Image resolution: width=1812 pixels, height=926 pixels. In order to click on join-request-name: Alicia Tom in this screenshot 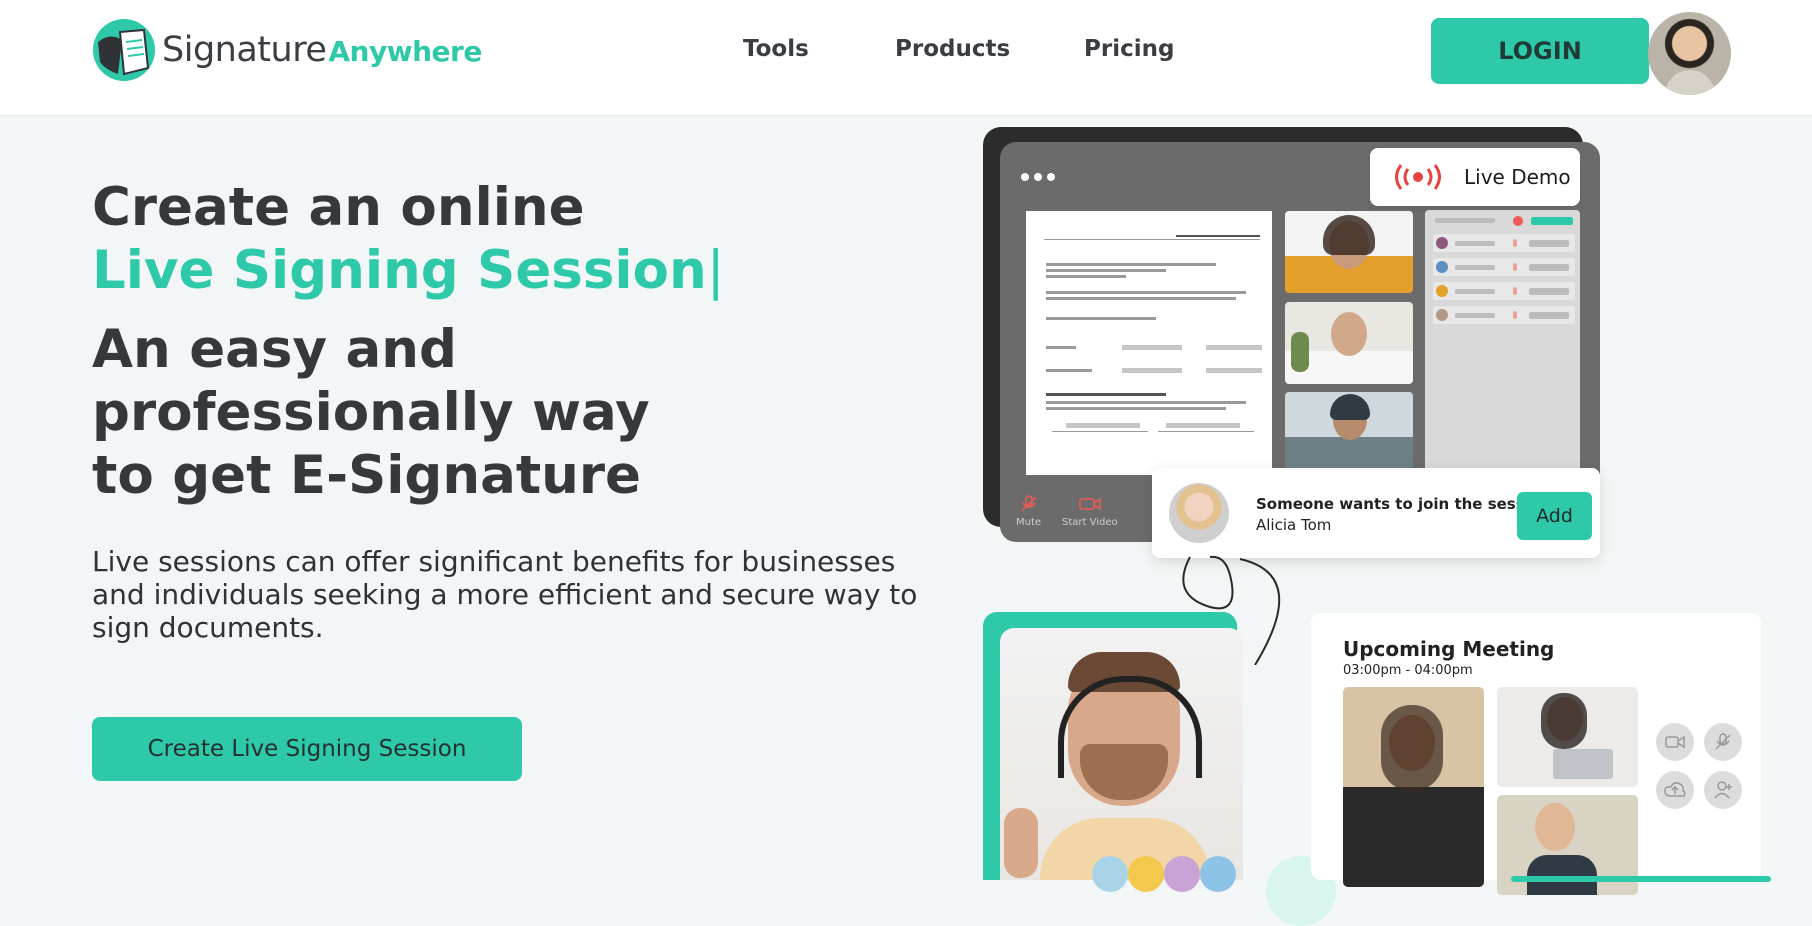, I will do `click(1294, 525)`.